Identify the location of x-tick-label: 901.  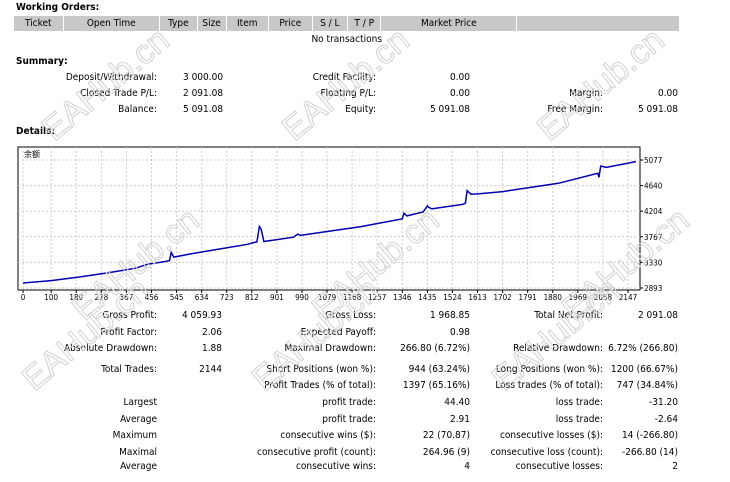
(277, 297).